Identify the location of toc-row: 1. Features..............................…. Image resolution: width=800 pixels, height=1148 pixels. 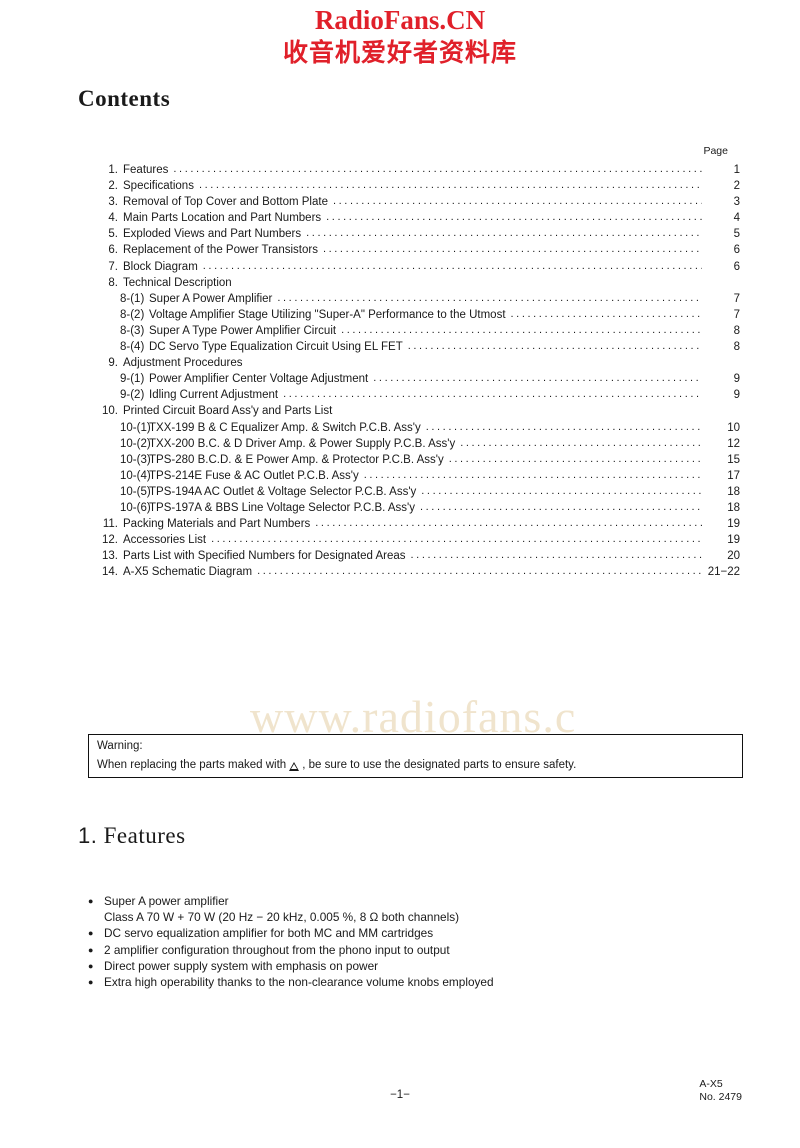
(416, 170).